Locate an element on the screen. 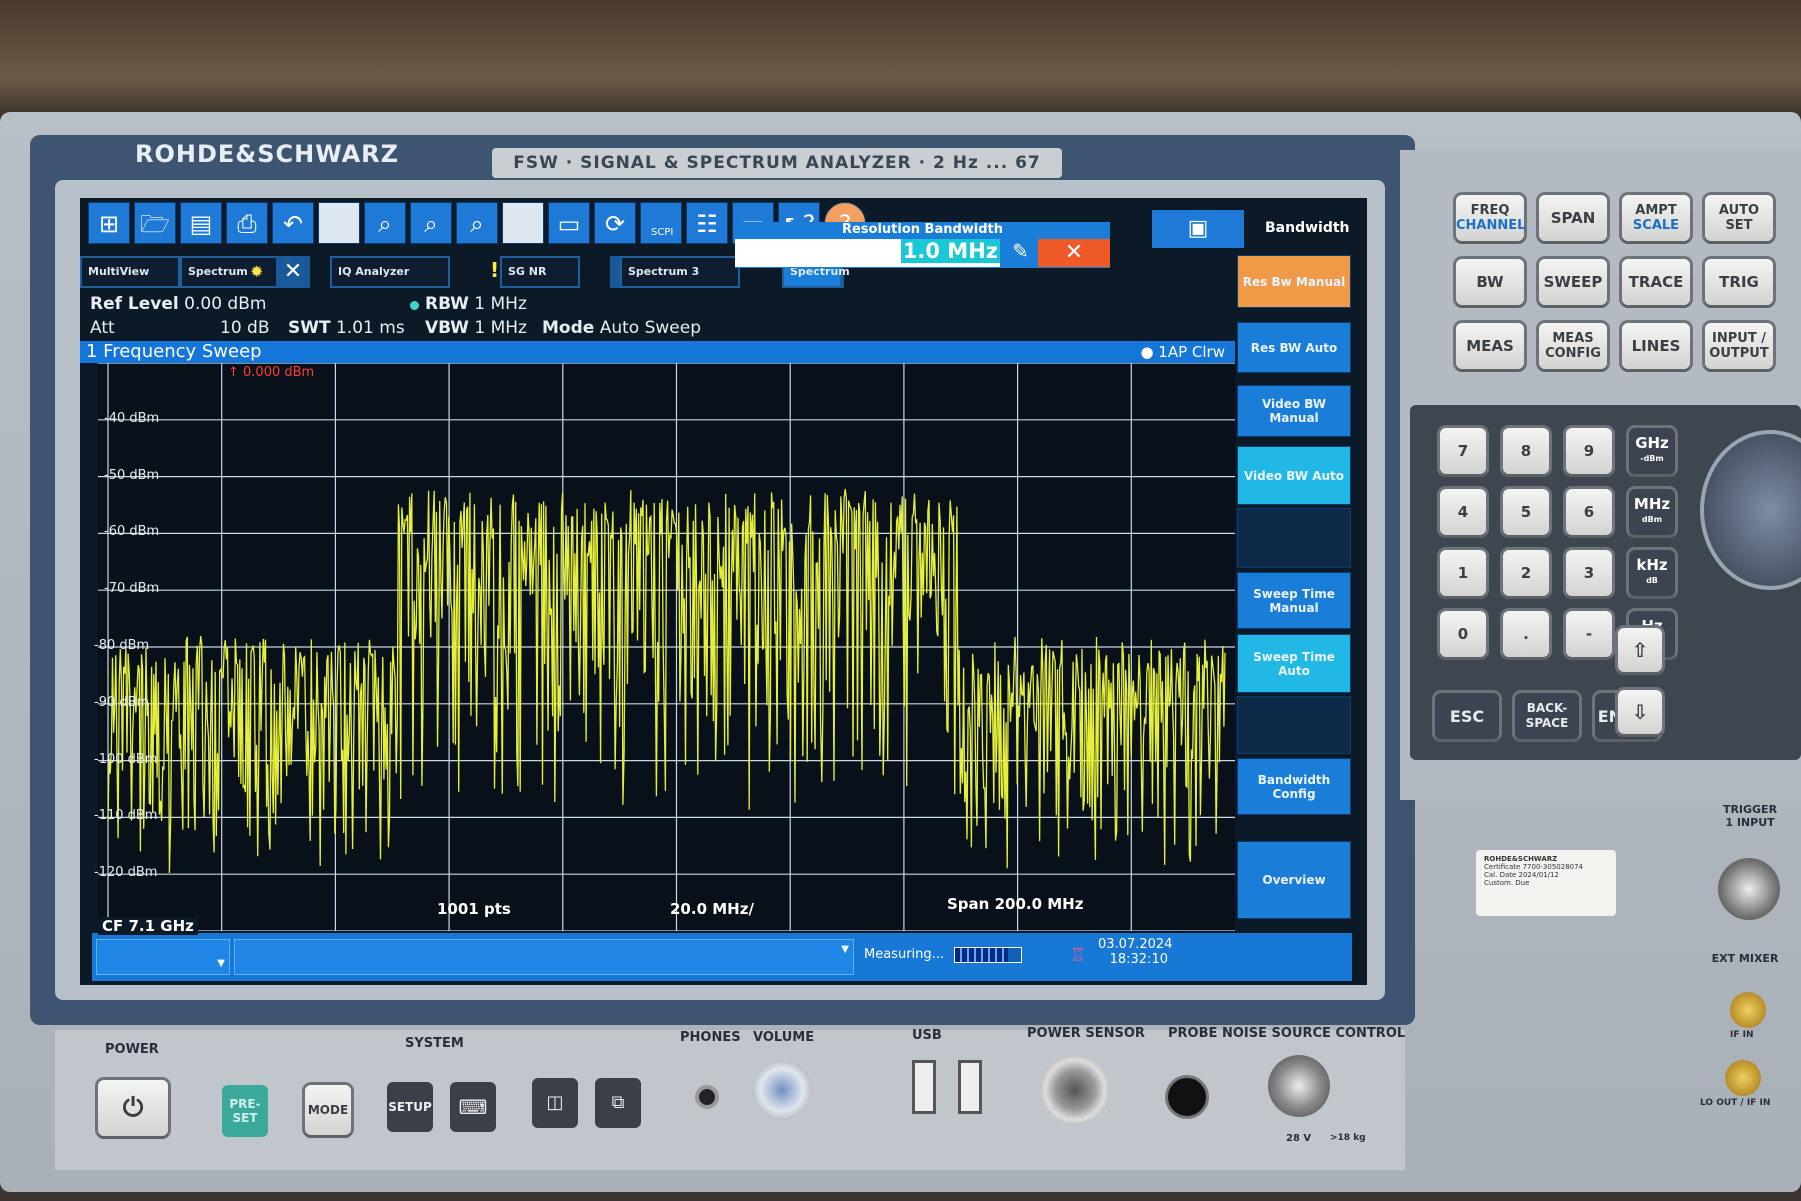 The image size is (1801, 1201). windows-icon: ⊞ is located at coordinates (109, 223).